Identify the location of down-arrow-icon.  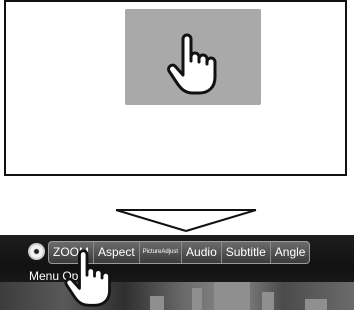
(186, 221).